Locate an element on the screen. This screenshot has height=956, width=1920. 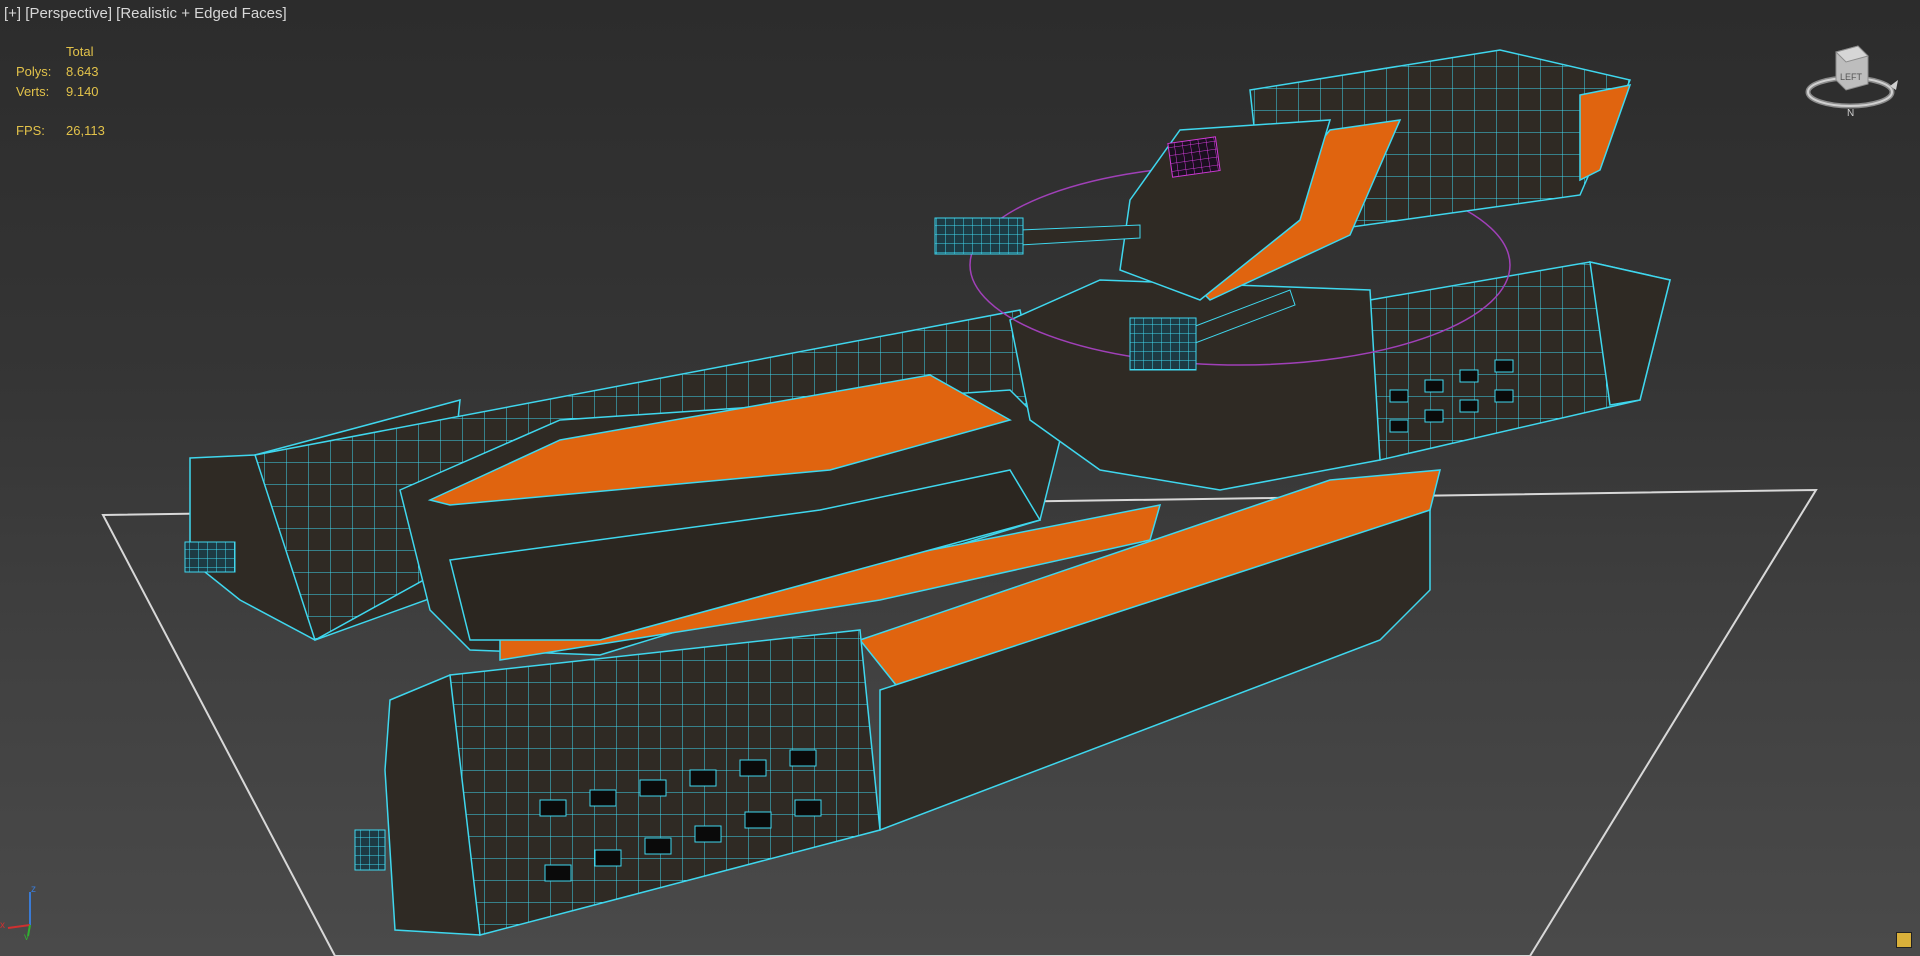
viewcube-face-label: LEFT is located at coordinates (1851, 77).